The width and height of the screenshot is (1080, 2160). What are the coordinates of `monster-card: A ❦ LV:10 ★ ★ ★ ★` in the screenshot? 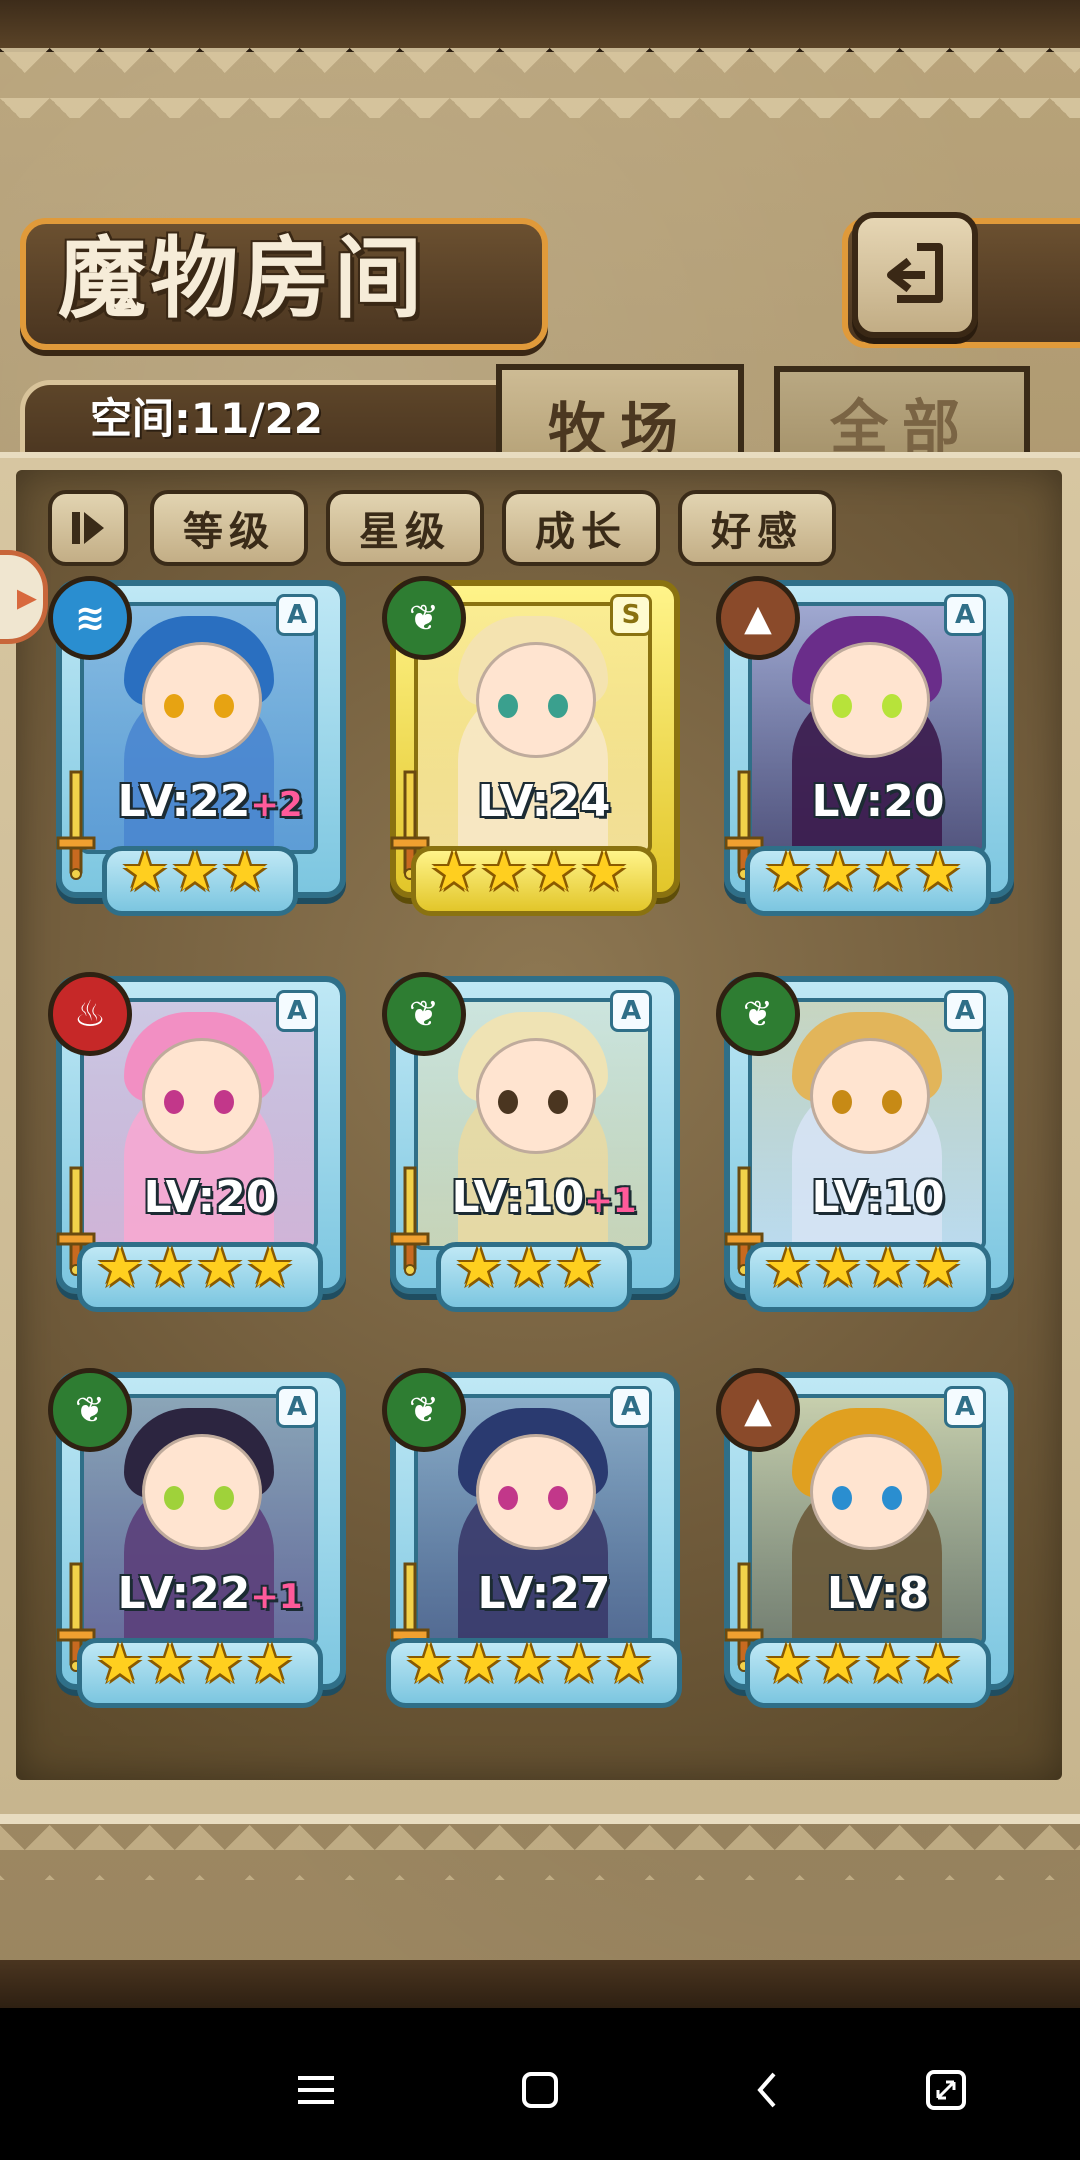 It's located at (865, 1142).